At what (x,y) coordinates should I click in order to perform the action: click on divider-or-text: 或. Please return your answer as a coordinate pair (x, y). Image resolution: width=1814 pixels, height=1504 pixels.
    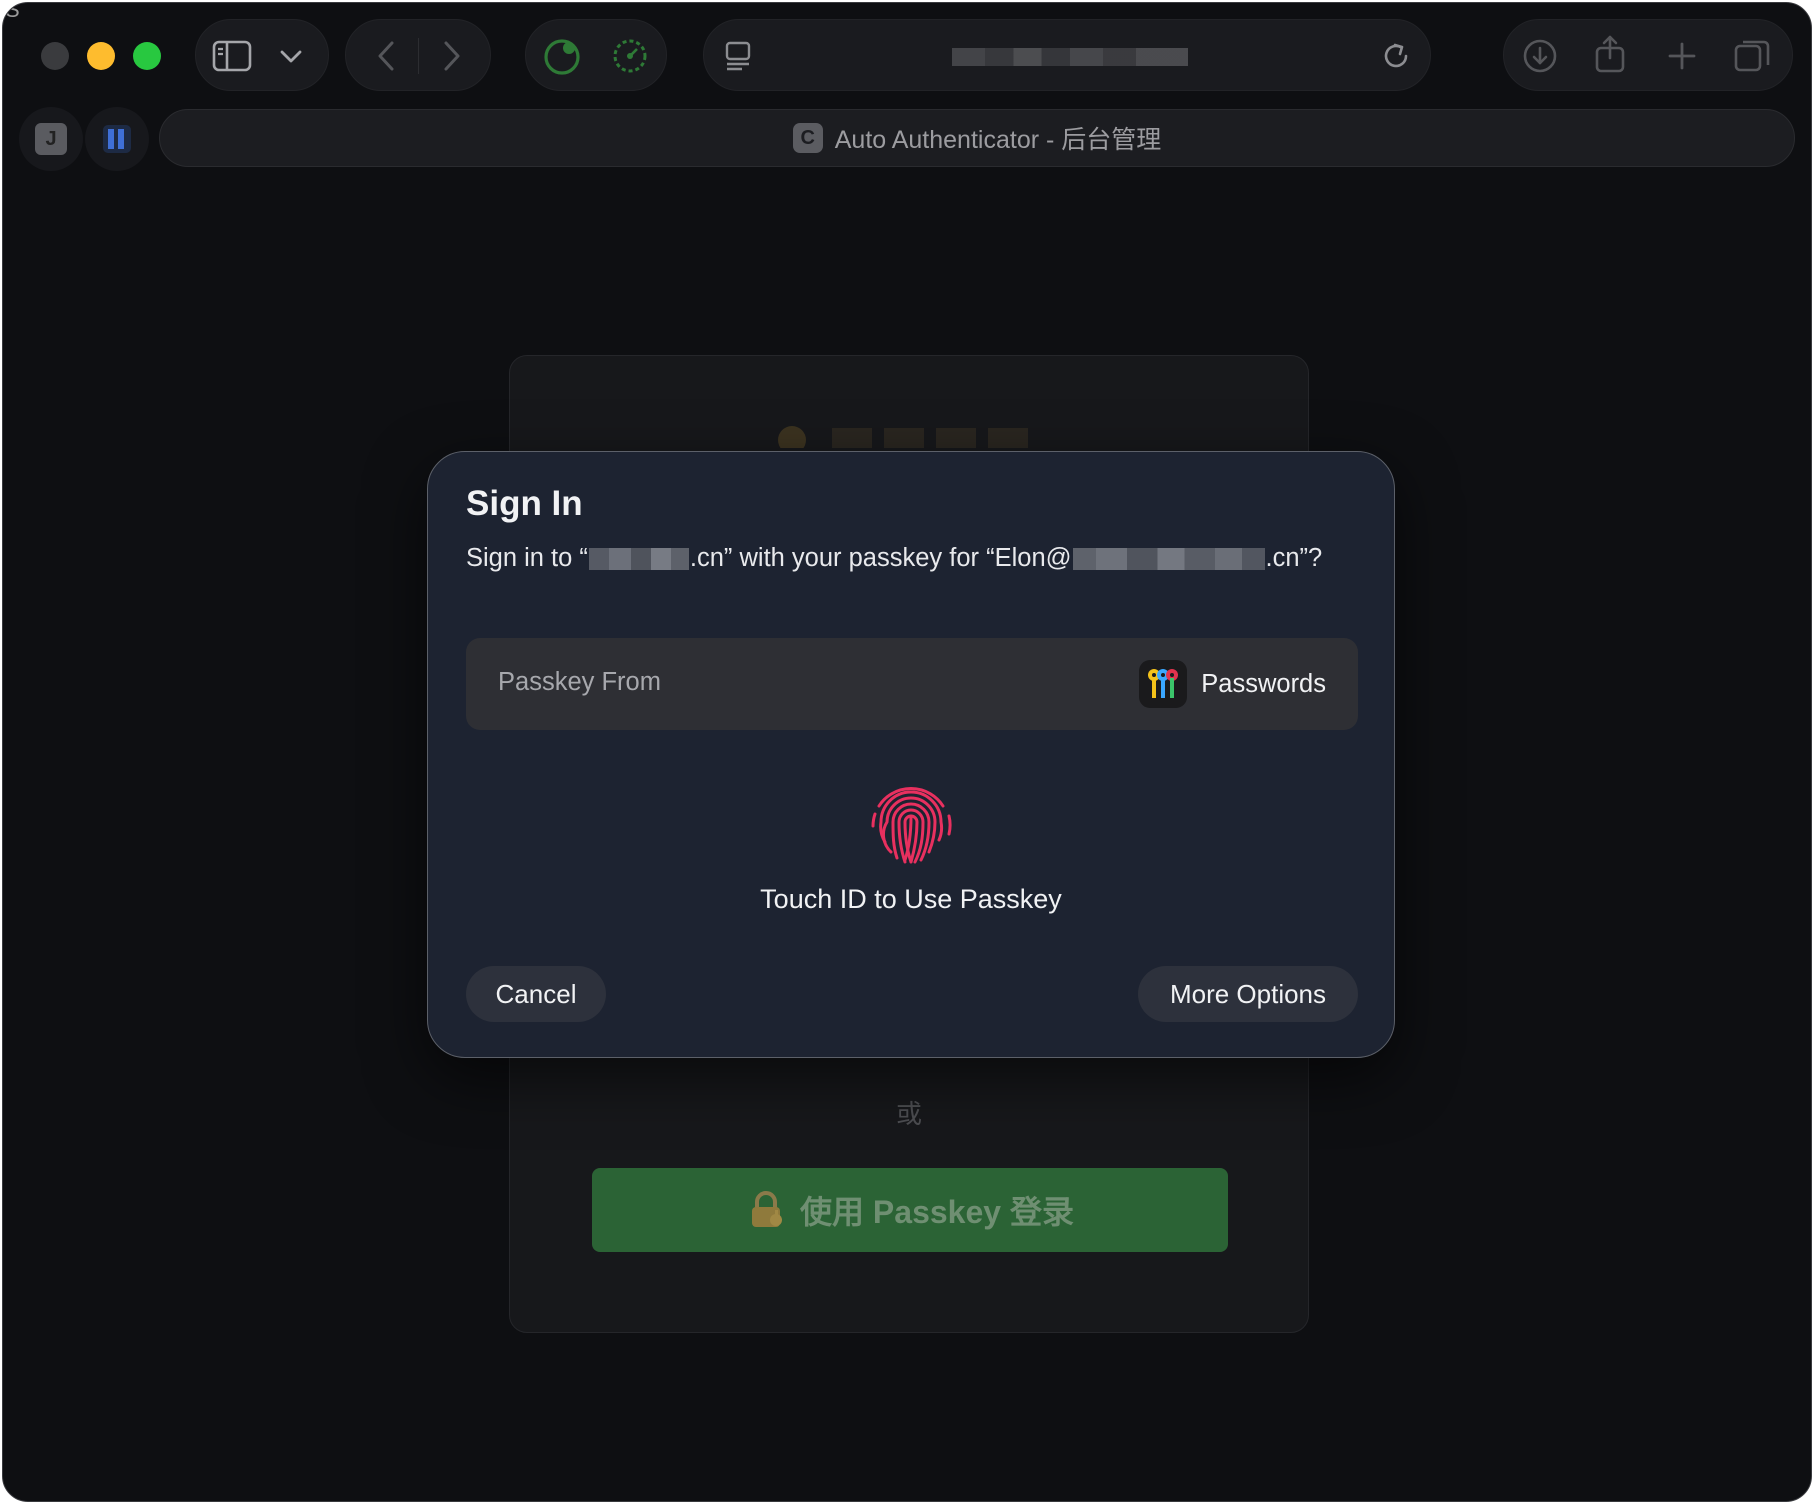
    Looking at the image, I should click on (908, 1114).